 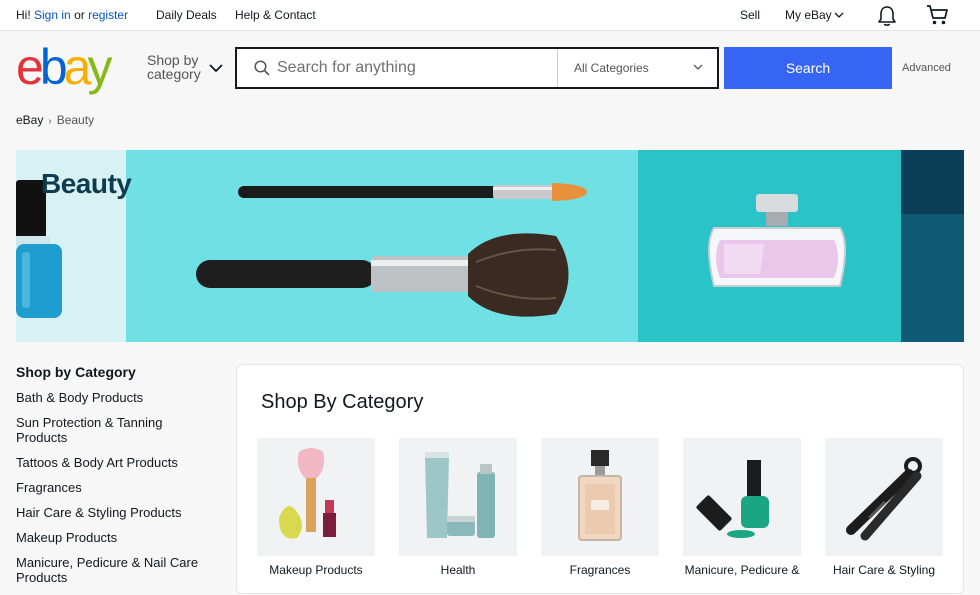 What do you see at coordinates (808, 15) in the screenshot?
I see `my-ebay-label: My eBay` at bounding box center [808, 15].